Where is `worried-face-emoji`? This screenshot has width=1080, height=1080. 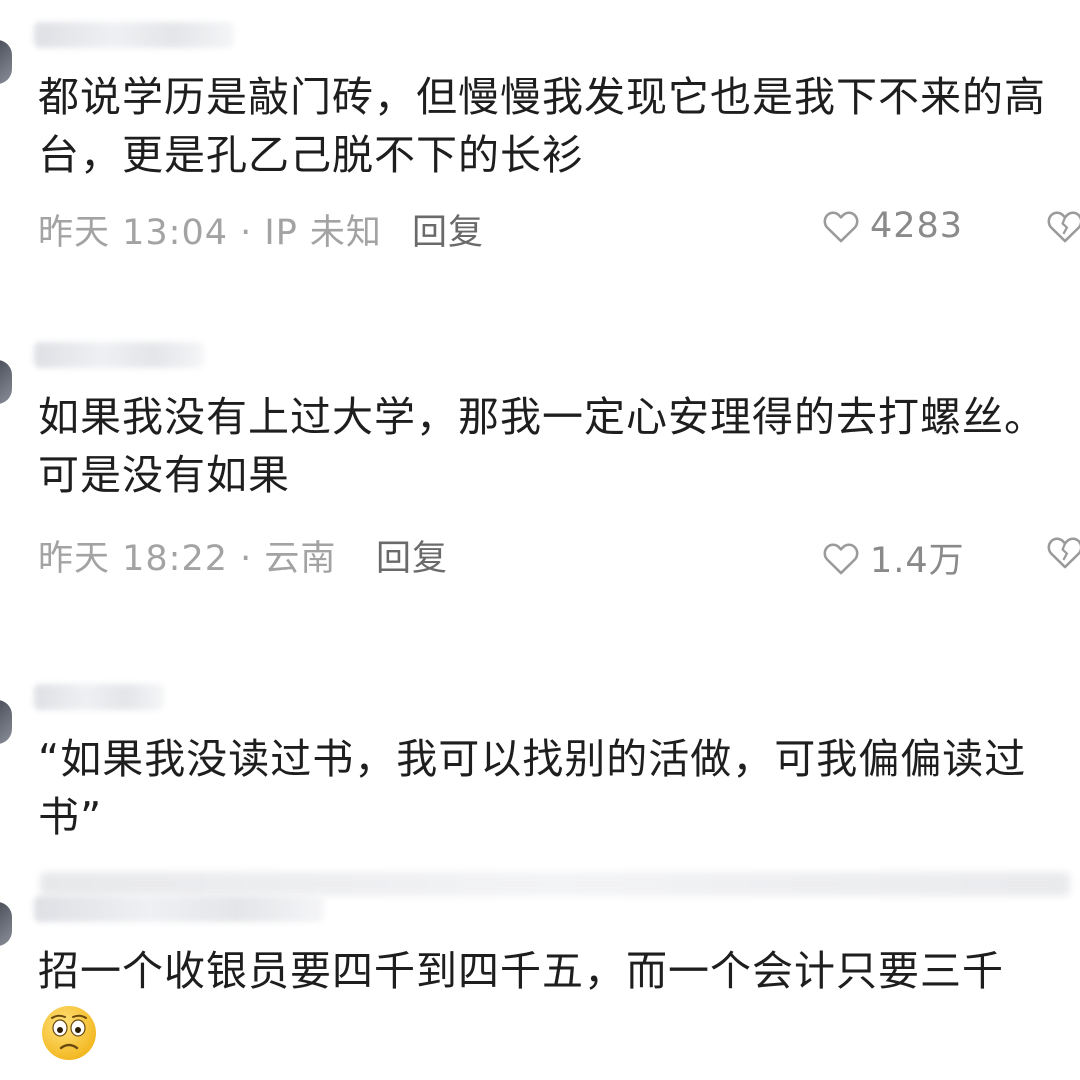 worried-face-emoji is located at coordinates (69, 1033).